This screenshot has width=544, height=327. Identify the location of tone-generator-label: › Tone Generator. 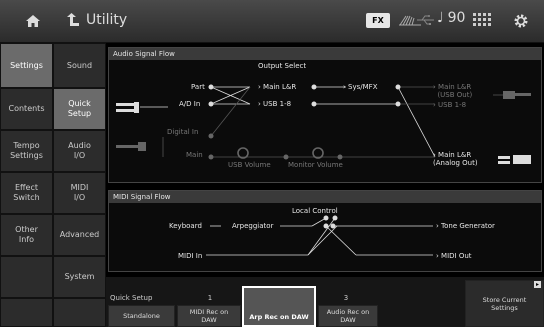
(465, 226).